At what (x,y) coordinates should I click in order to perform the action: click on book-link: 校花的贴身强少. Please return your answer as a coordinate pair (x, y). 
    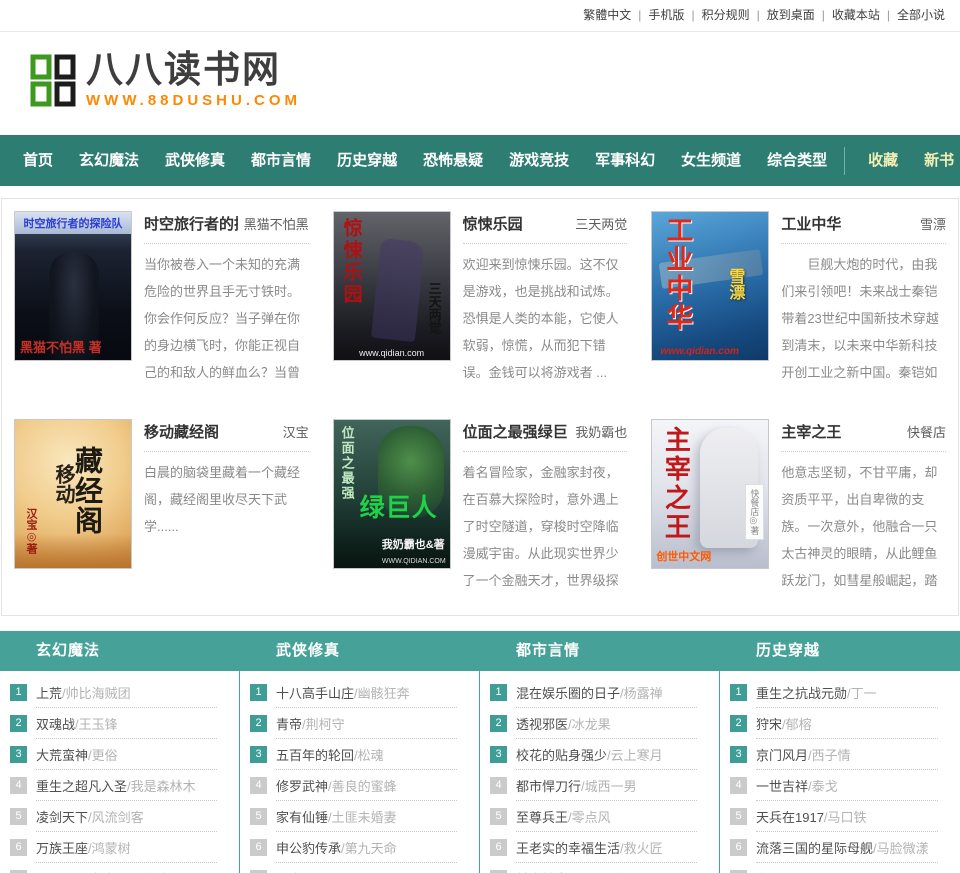
    Looking at the image, I should click on (561, 754).